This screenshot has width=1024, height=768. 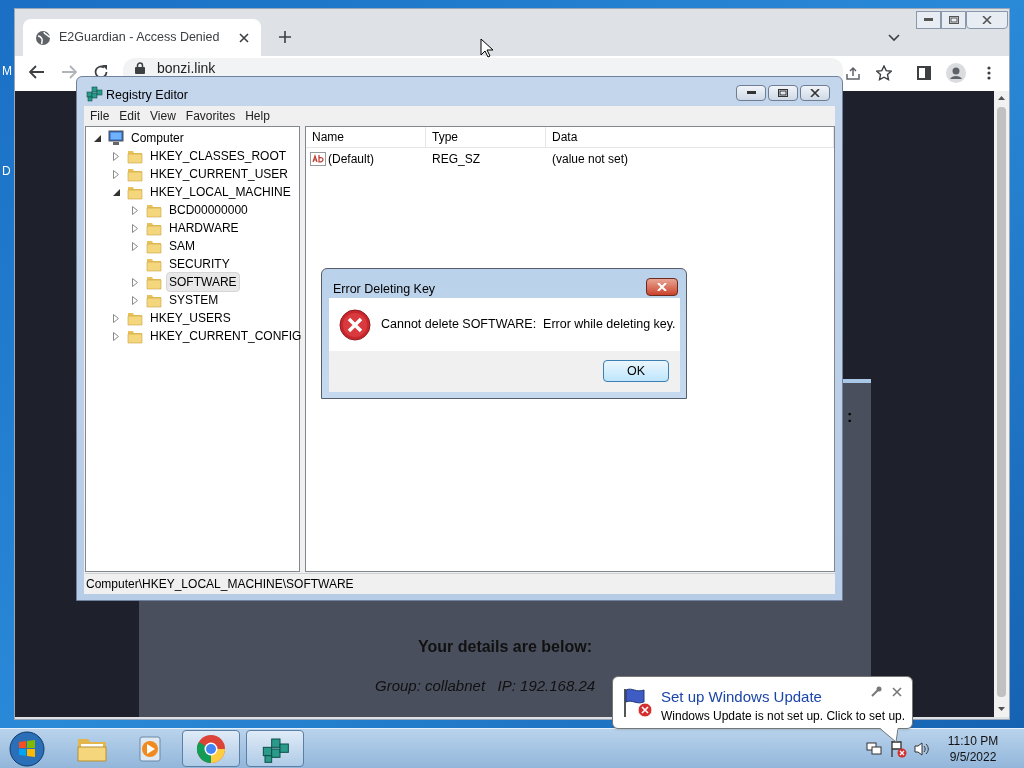 I want to click on tree-item: HKEY_LOCAL_MACHINE, so click(x=220, y=192).